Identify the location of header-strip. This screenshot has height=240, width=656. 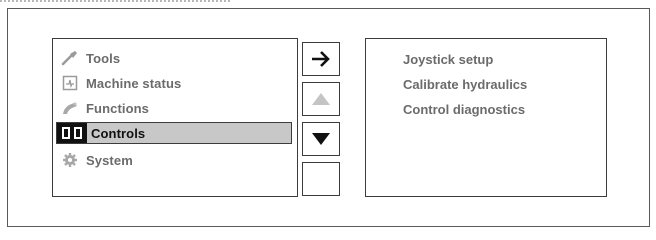
(115, 3).